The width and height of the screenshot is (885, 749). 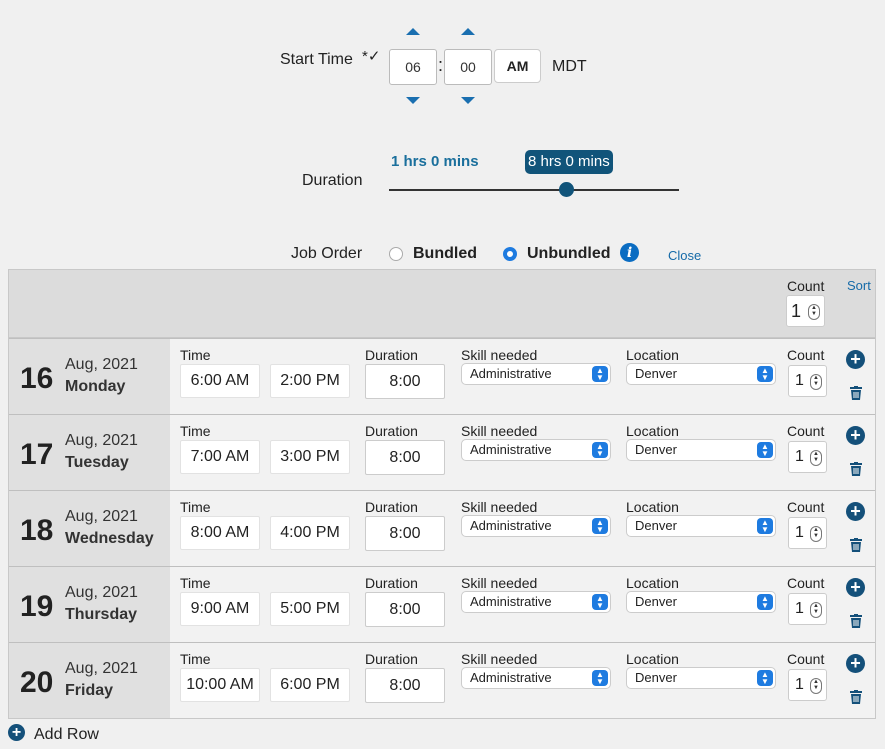 I want to click on day-number: 16, so click(x=37, y=378).